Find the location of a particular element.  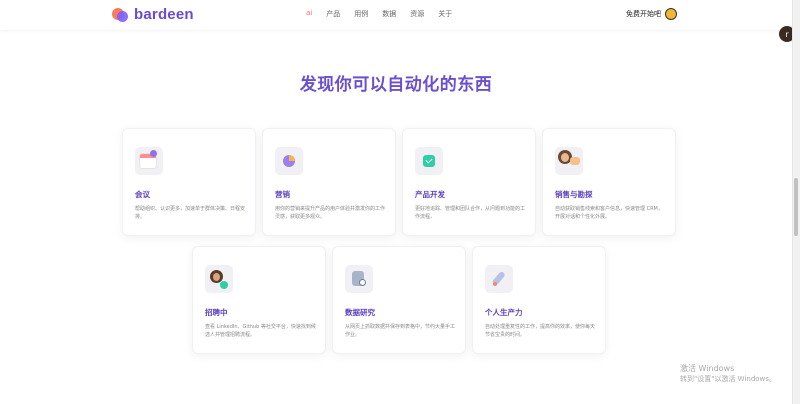

card-marketing: 营销 用你的营销来提升产品的用户体验并激发你的工作灵感，获取更多观众。 is located at coordinates (329, 182).